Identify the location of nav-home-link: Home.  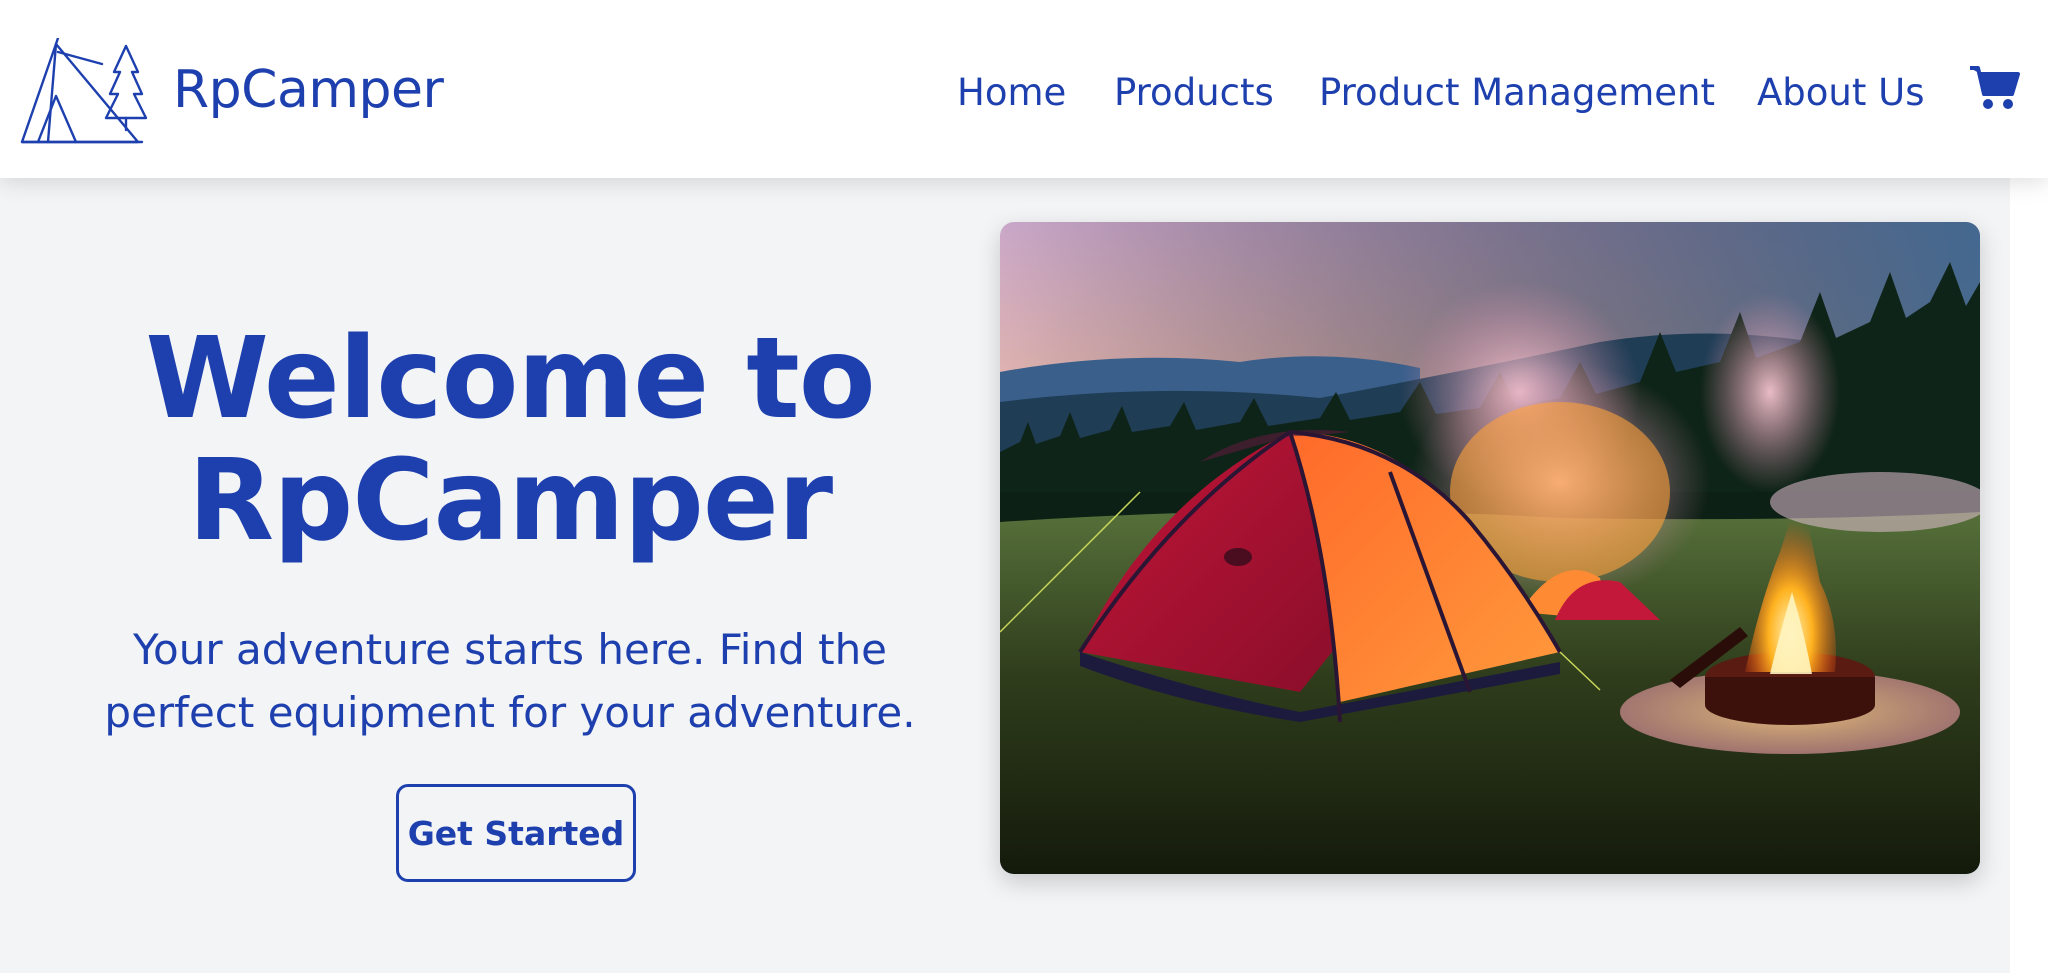
(1011, 93).